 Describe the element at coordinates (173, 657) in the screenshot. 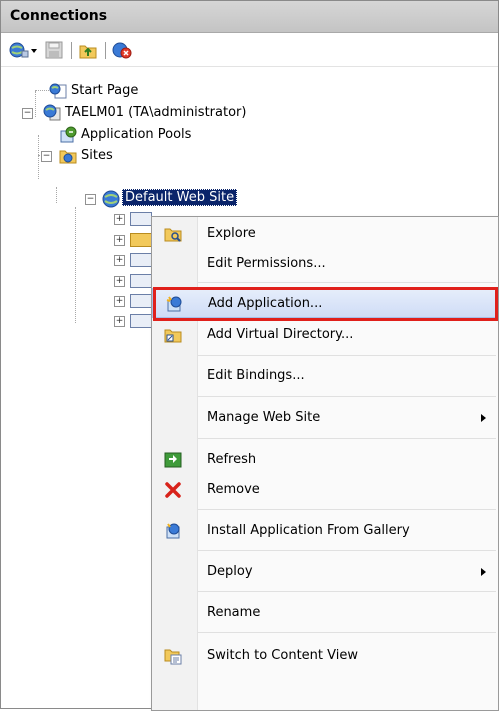

I see `content-view-icon` at that location.